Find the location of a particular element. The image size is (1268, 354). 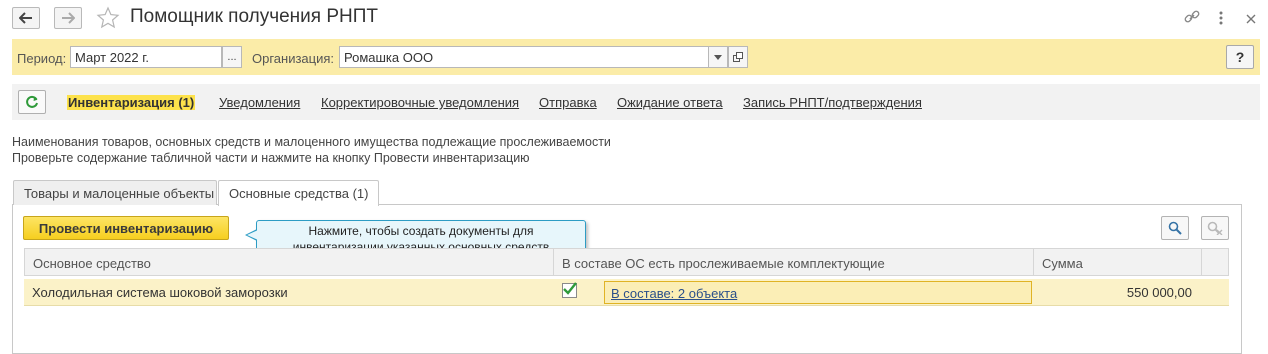

tab-notifications: Уведомления is located at coordinates (259, 102).